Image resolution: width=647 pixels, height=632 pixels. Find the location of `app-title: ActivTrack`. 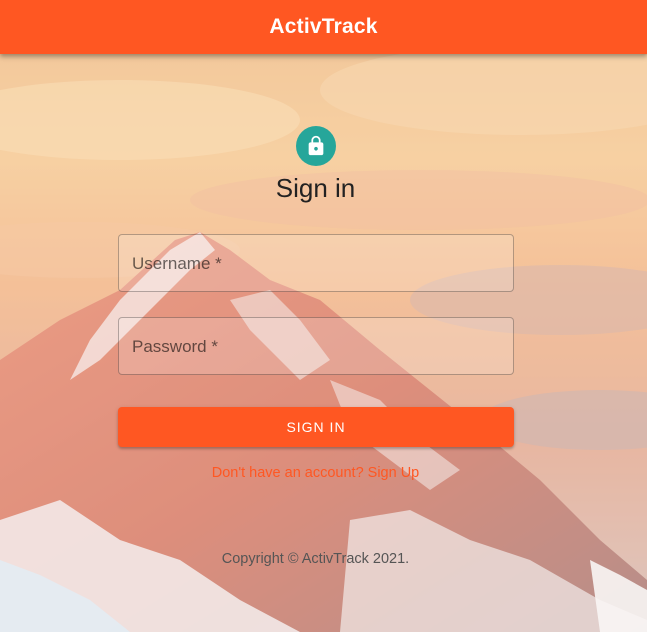

app-title: ActivTrack is located at coordinates (323, 26).